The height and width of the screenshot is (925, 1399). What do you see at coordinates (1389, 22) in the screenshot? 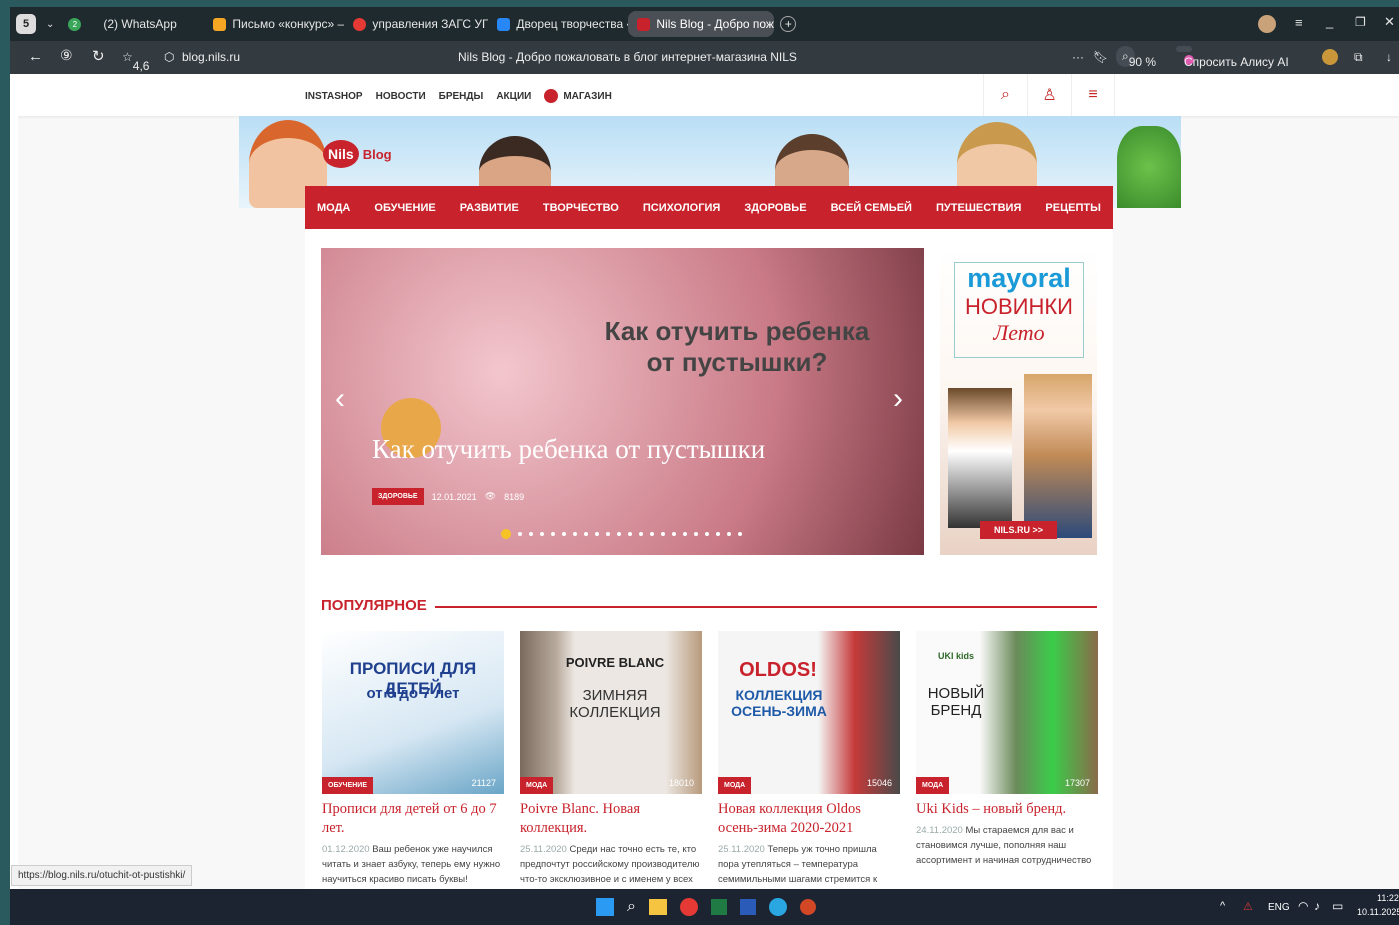
I see `window-close-icon: ✕` at bounding box center [1389, 22].